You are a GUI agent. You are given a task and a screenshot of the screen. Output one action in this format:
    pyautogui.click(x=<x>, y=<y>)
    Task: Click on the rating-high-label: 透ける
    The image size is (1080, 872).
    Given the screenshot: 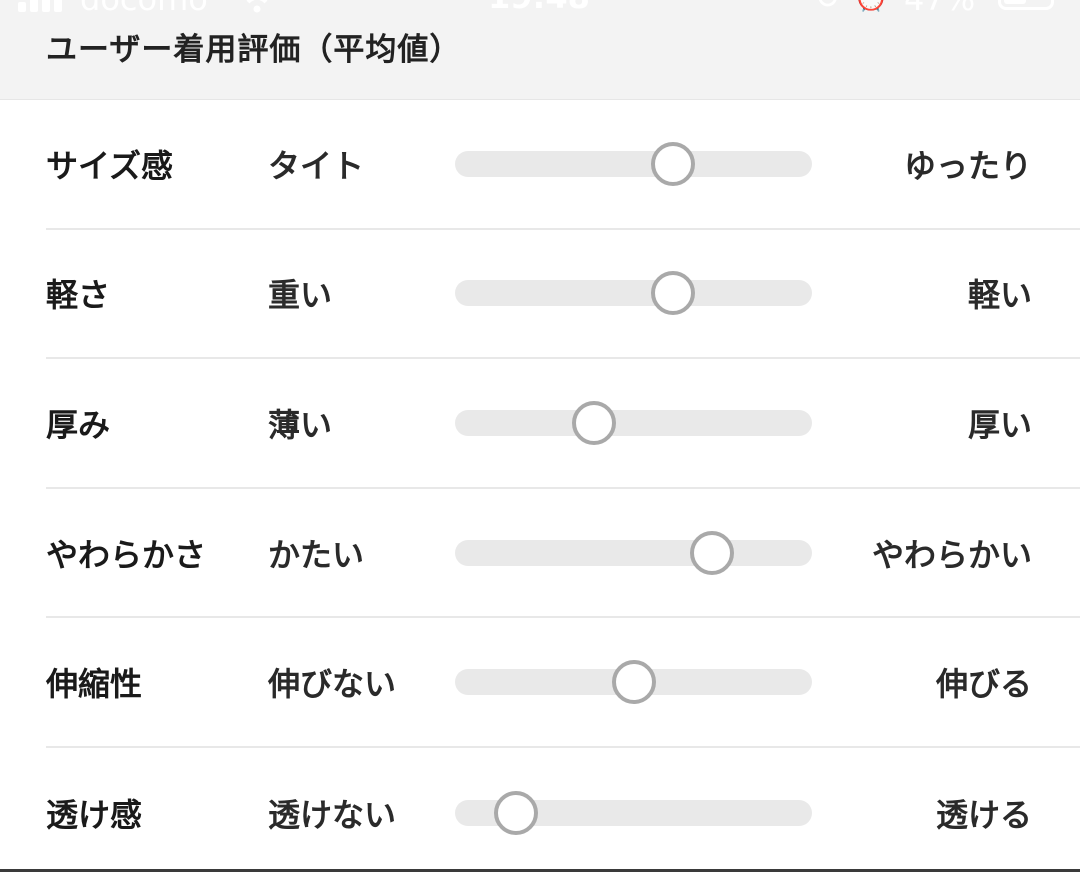 What is the action you would take?
    pyautogui.click(x=983, y=814)
    